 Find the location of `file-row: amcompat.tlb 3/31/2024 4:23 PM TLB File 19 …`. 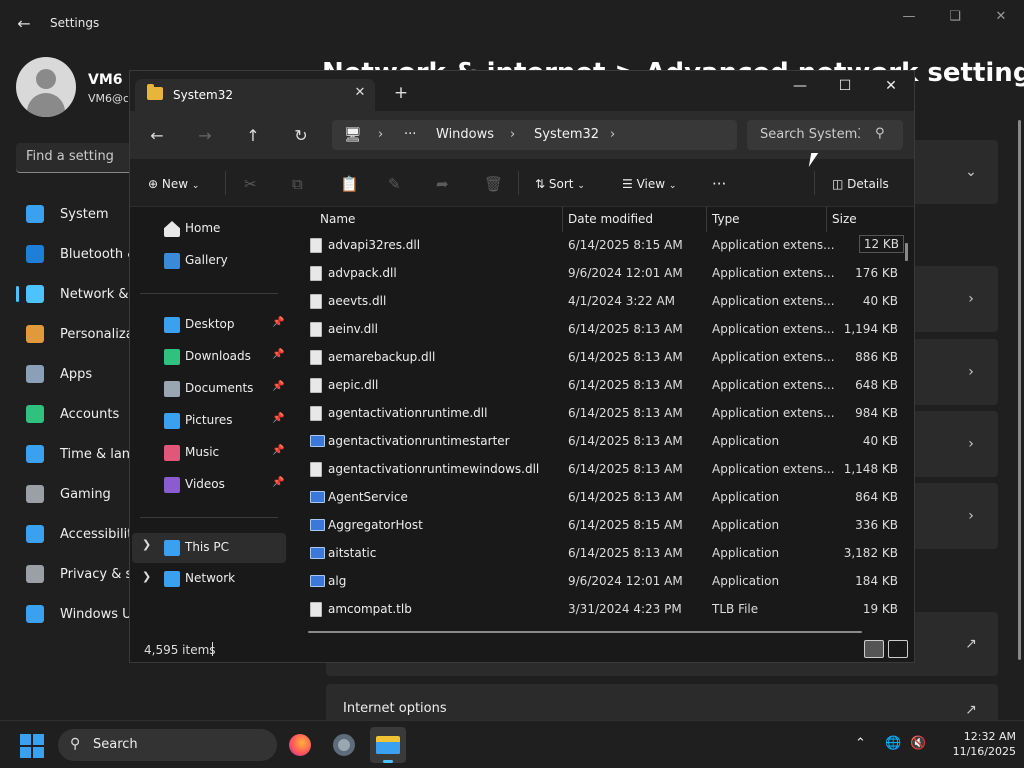

file-row: amcompat.tlb 3/31/2024 4:23 PM TLB File 19 … is located at coordinates (601, 609).